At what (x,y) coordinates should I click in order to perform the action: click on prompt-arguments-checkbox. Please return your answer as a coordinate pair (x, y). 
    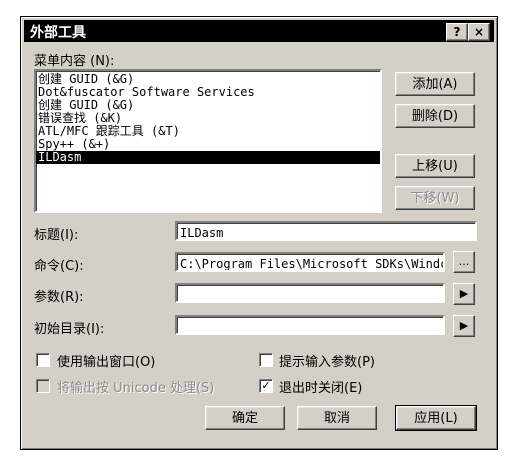
    Looking at the image, I should click on (266, 360).